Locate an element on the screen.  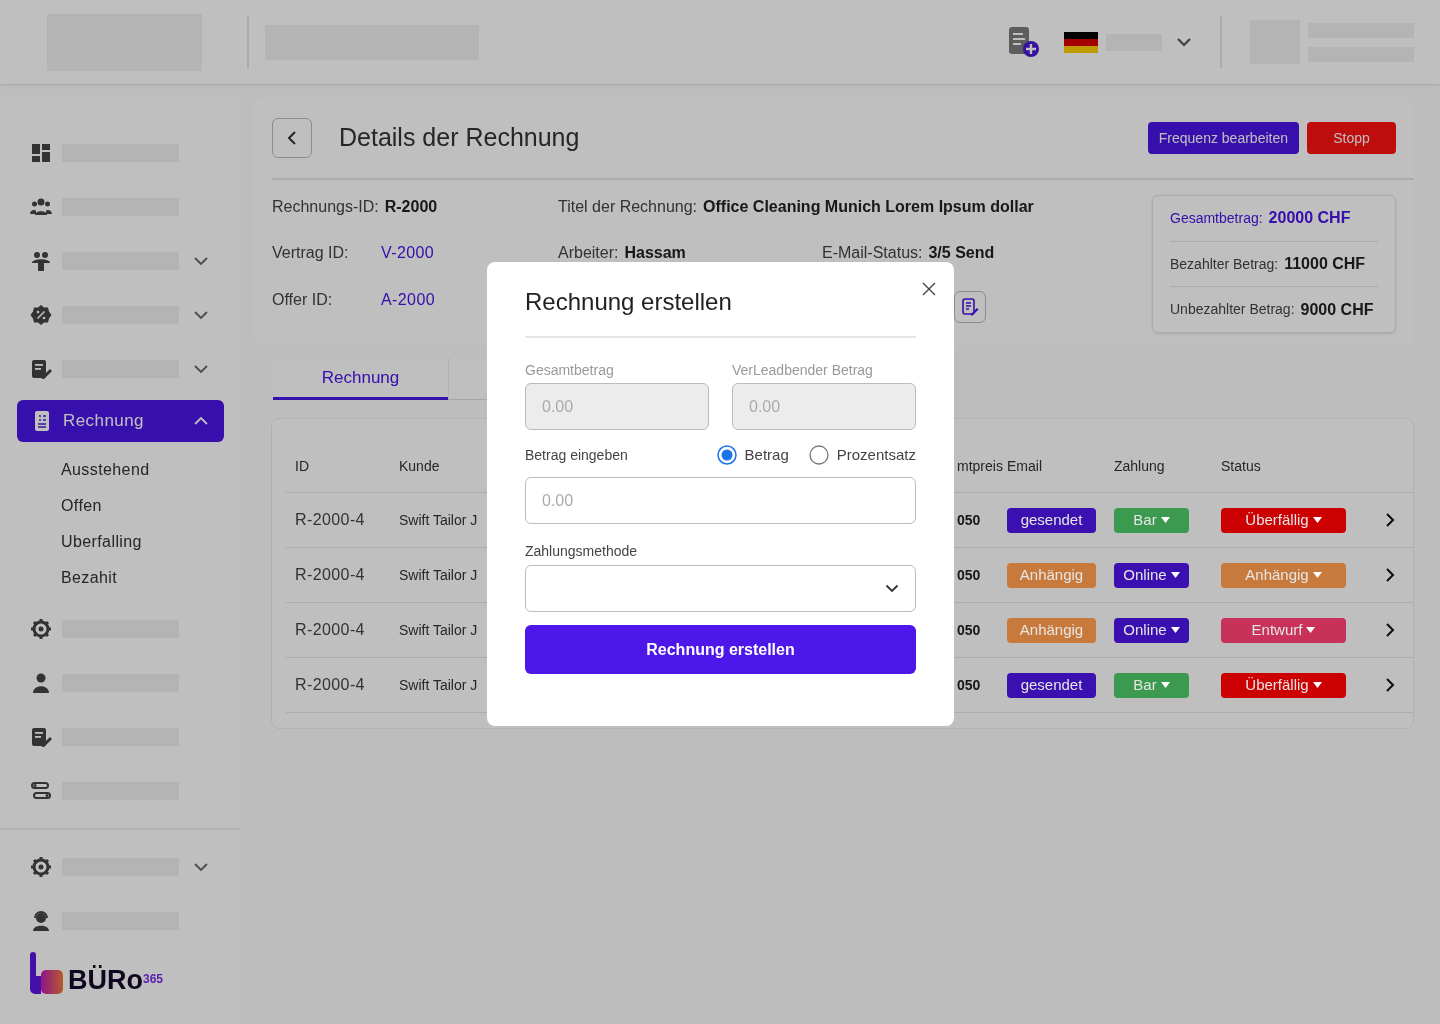
field-label: VerLeadbender Betrag is located at coordinates (803, 370).